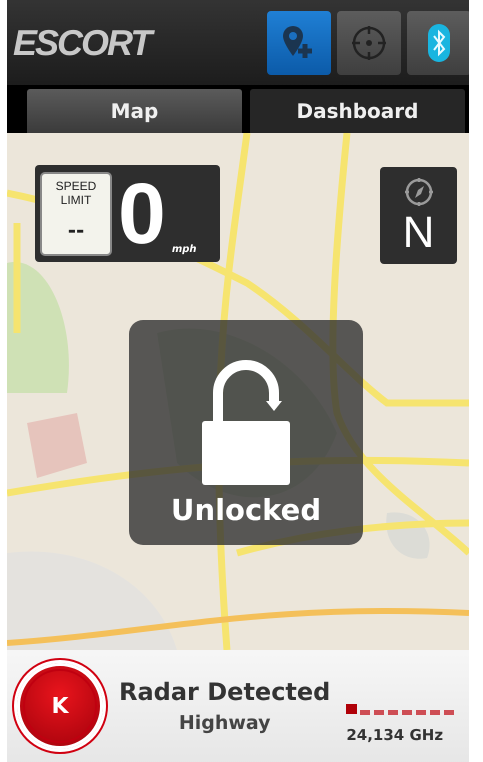  Describe the element at coordinates (76, 230) in the screenshot. I see `speed-limit-value: --` at that location.